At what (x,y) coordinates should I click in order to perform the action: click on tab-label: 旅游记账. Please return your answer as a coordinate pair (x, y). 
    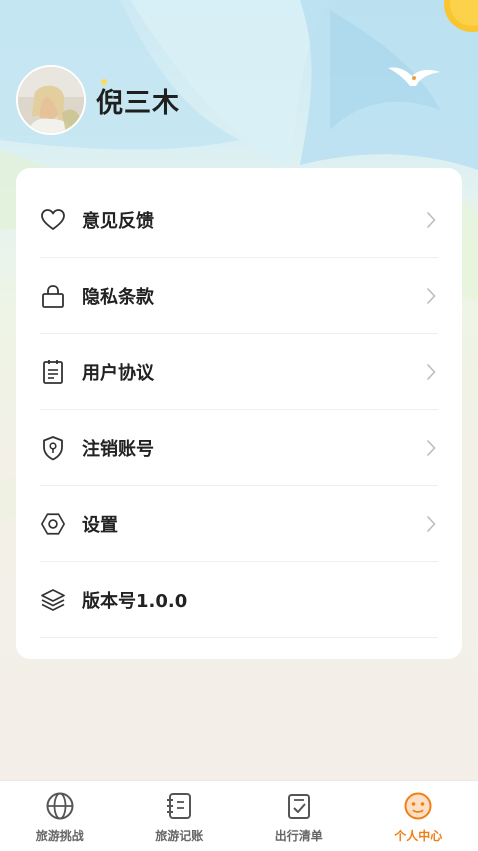
    Looking at the image, I should click on (179, 835).